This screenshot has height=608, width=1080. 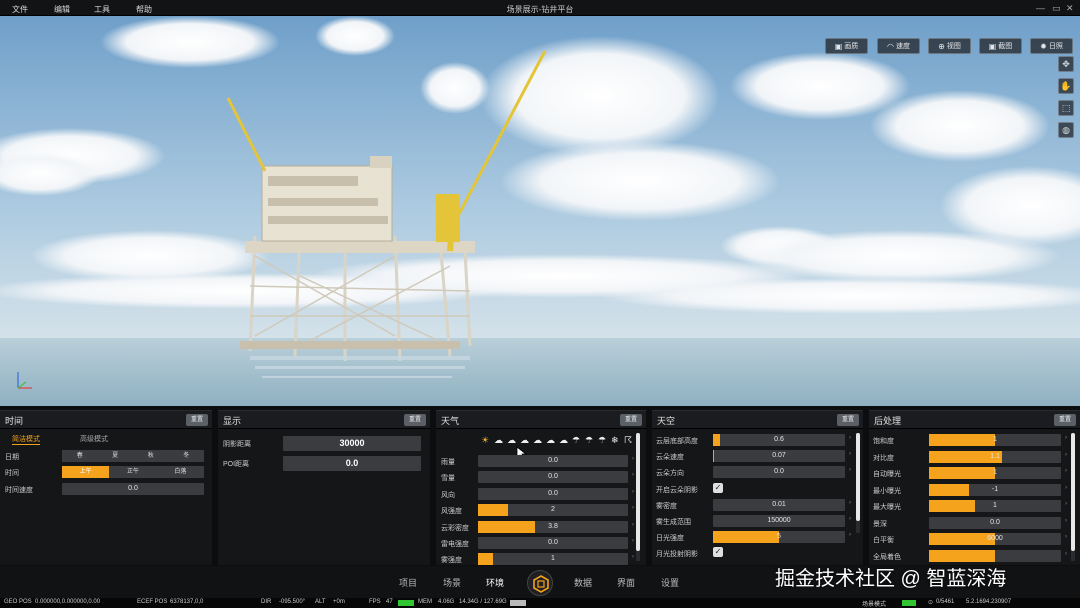 I want to click on season-summer: 夏, so click(x=116, y=456).